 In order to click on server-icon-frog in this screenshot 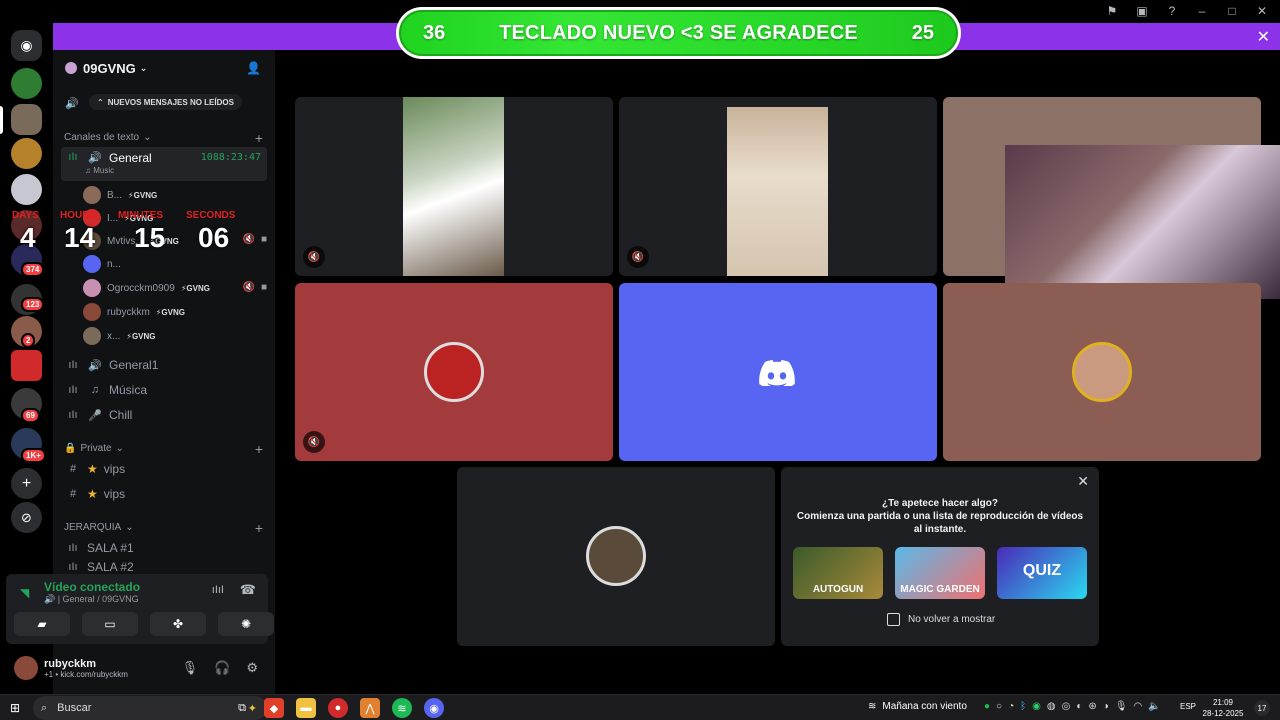, I will do `click(26, 83)`.